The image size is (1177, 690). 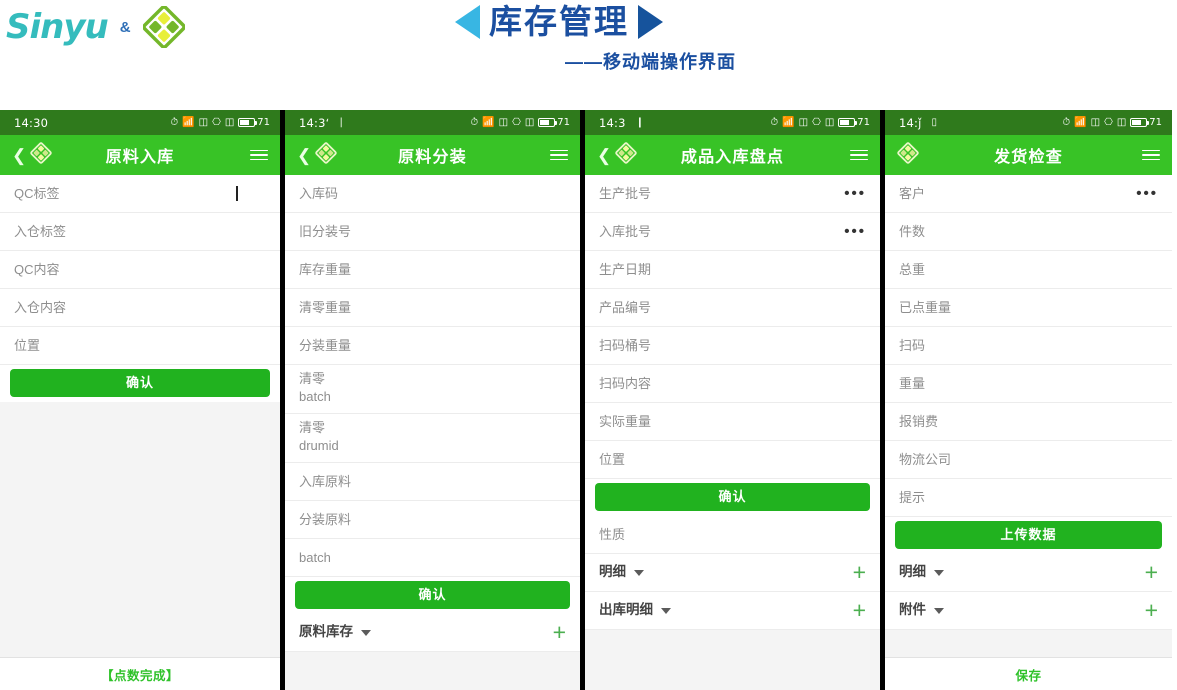 What do you see at coordinates (912, 269) in the screenshot?
I see `form-row-label: 总重` at bounding box center [912, 269].